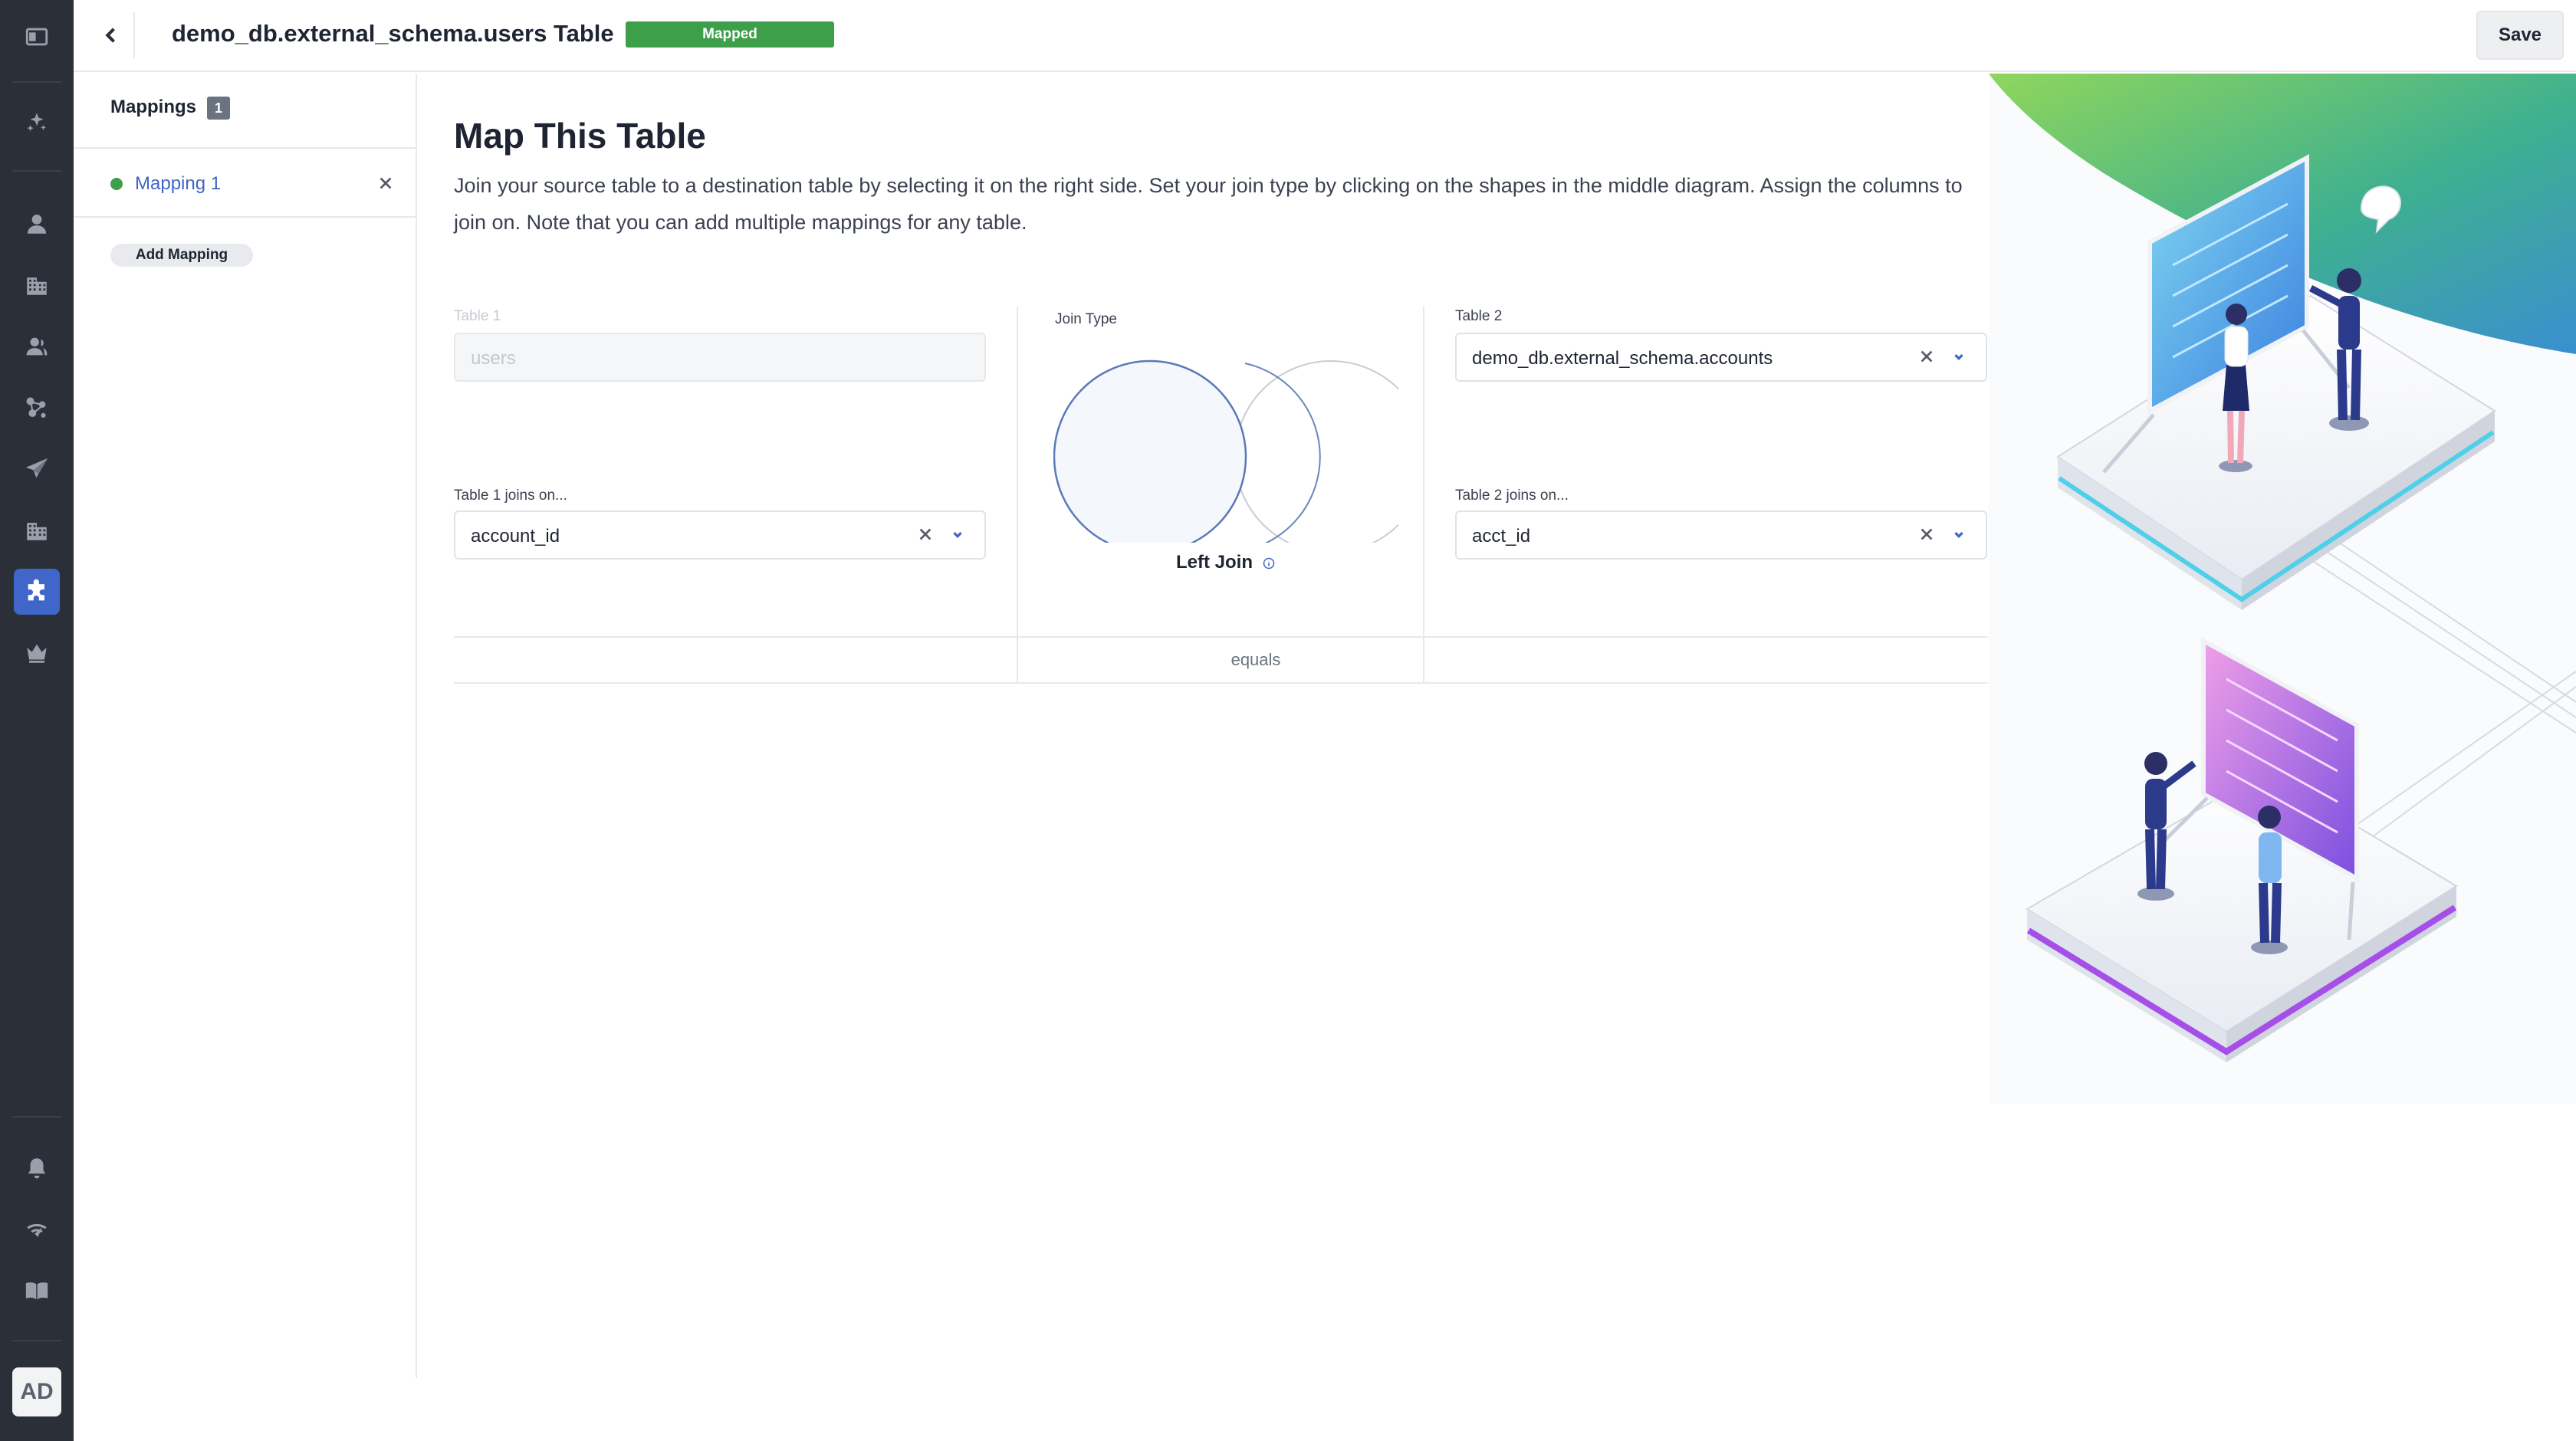  Describe the element at coordinates (580, 136) in the screenshot. I see `section-title: Map This Table` at that location.